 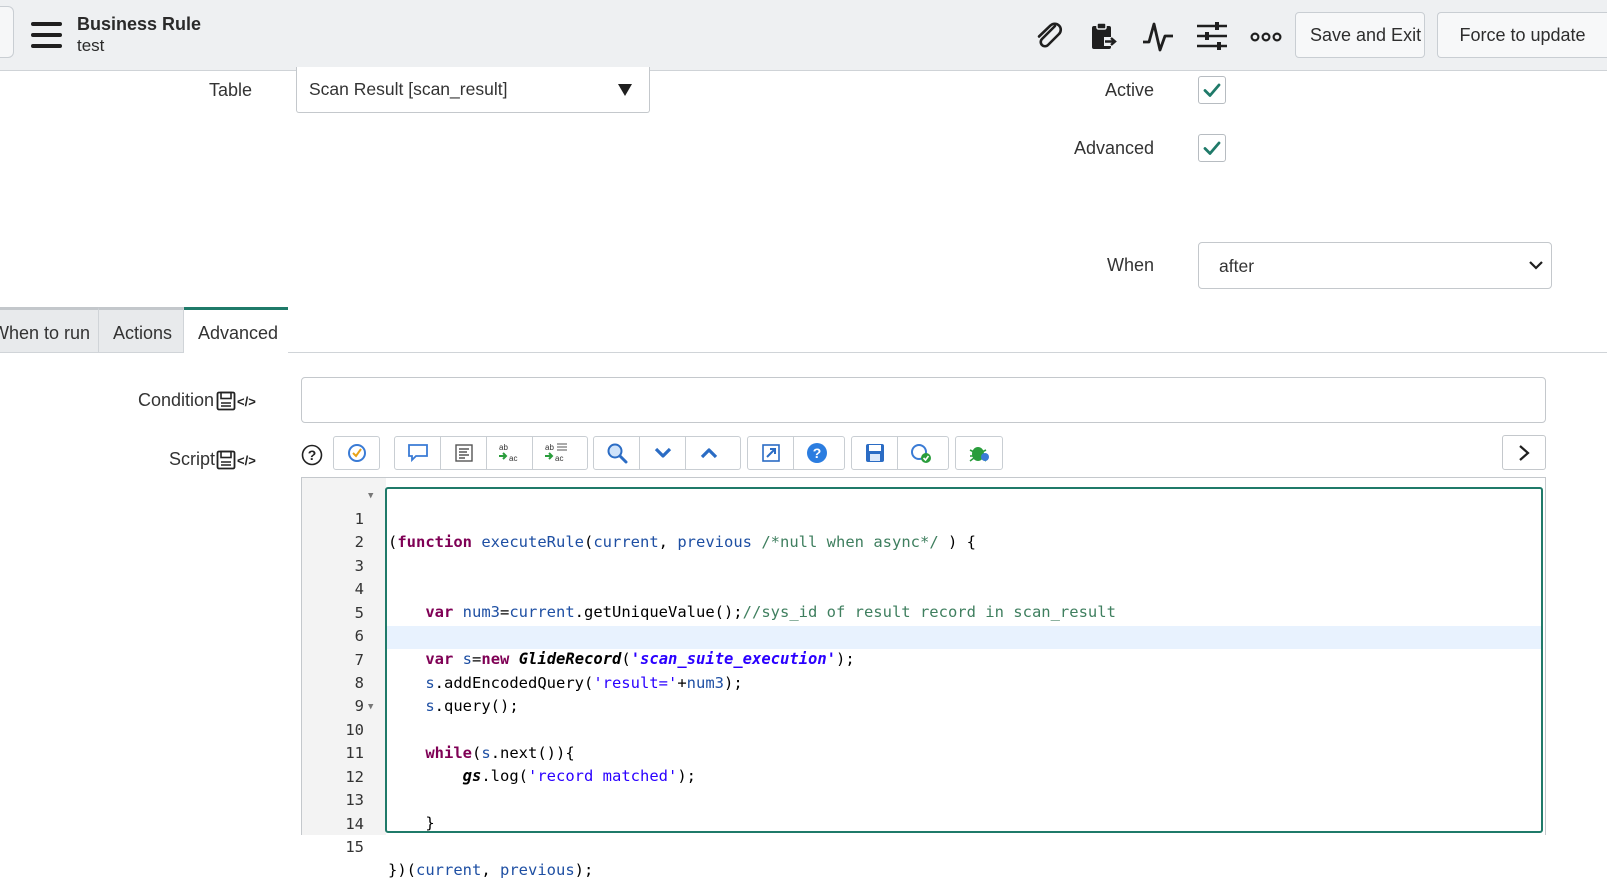 I want to click on table-label: Table, so click(x=230, y=90).